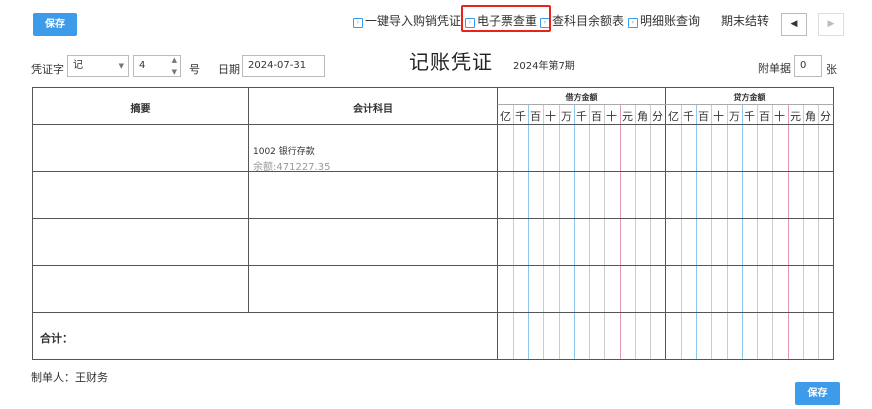  Describe the element at coordinates (817, 393) in the screenshot. I see `save-button-bottom: 保存` at that location.